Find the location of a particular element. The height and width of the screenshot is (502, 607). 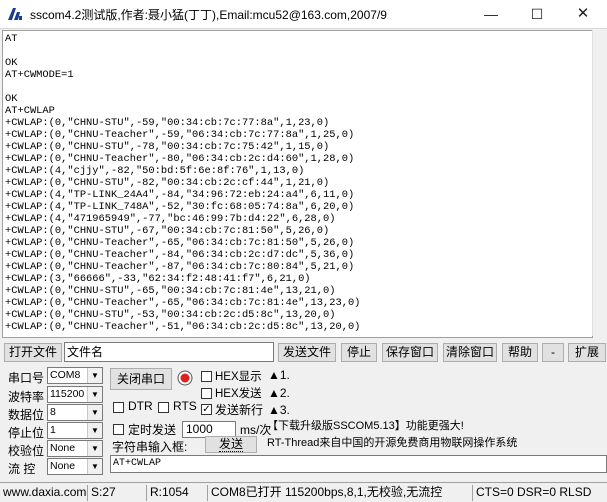

input-label: 字符串输入框: is located at coordinates (150, 447).